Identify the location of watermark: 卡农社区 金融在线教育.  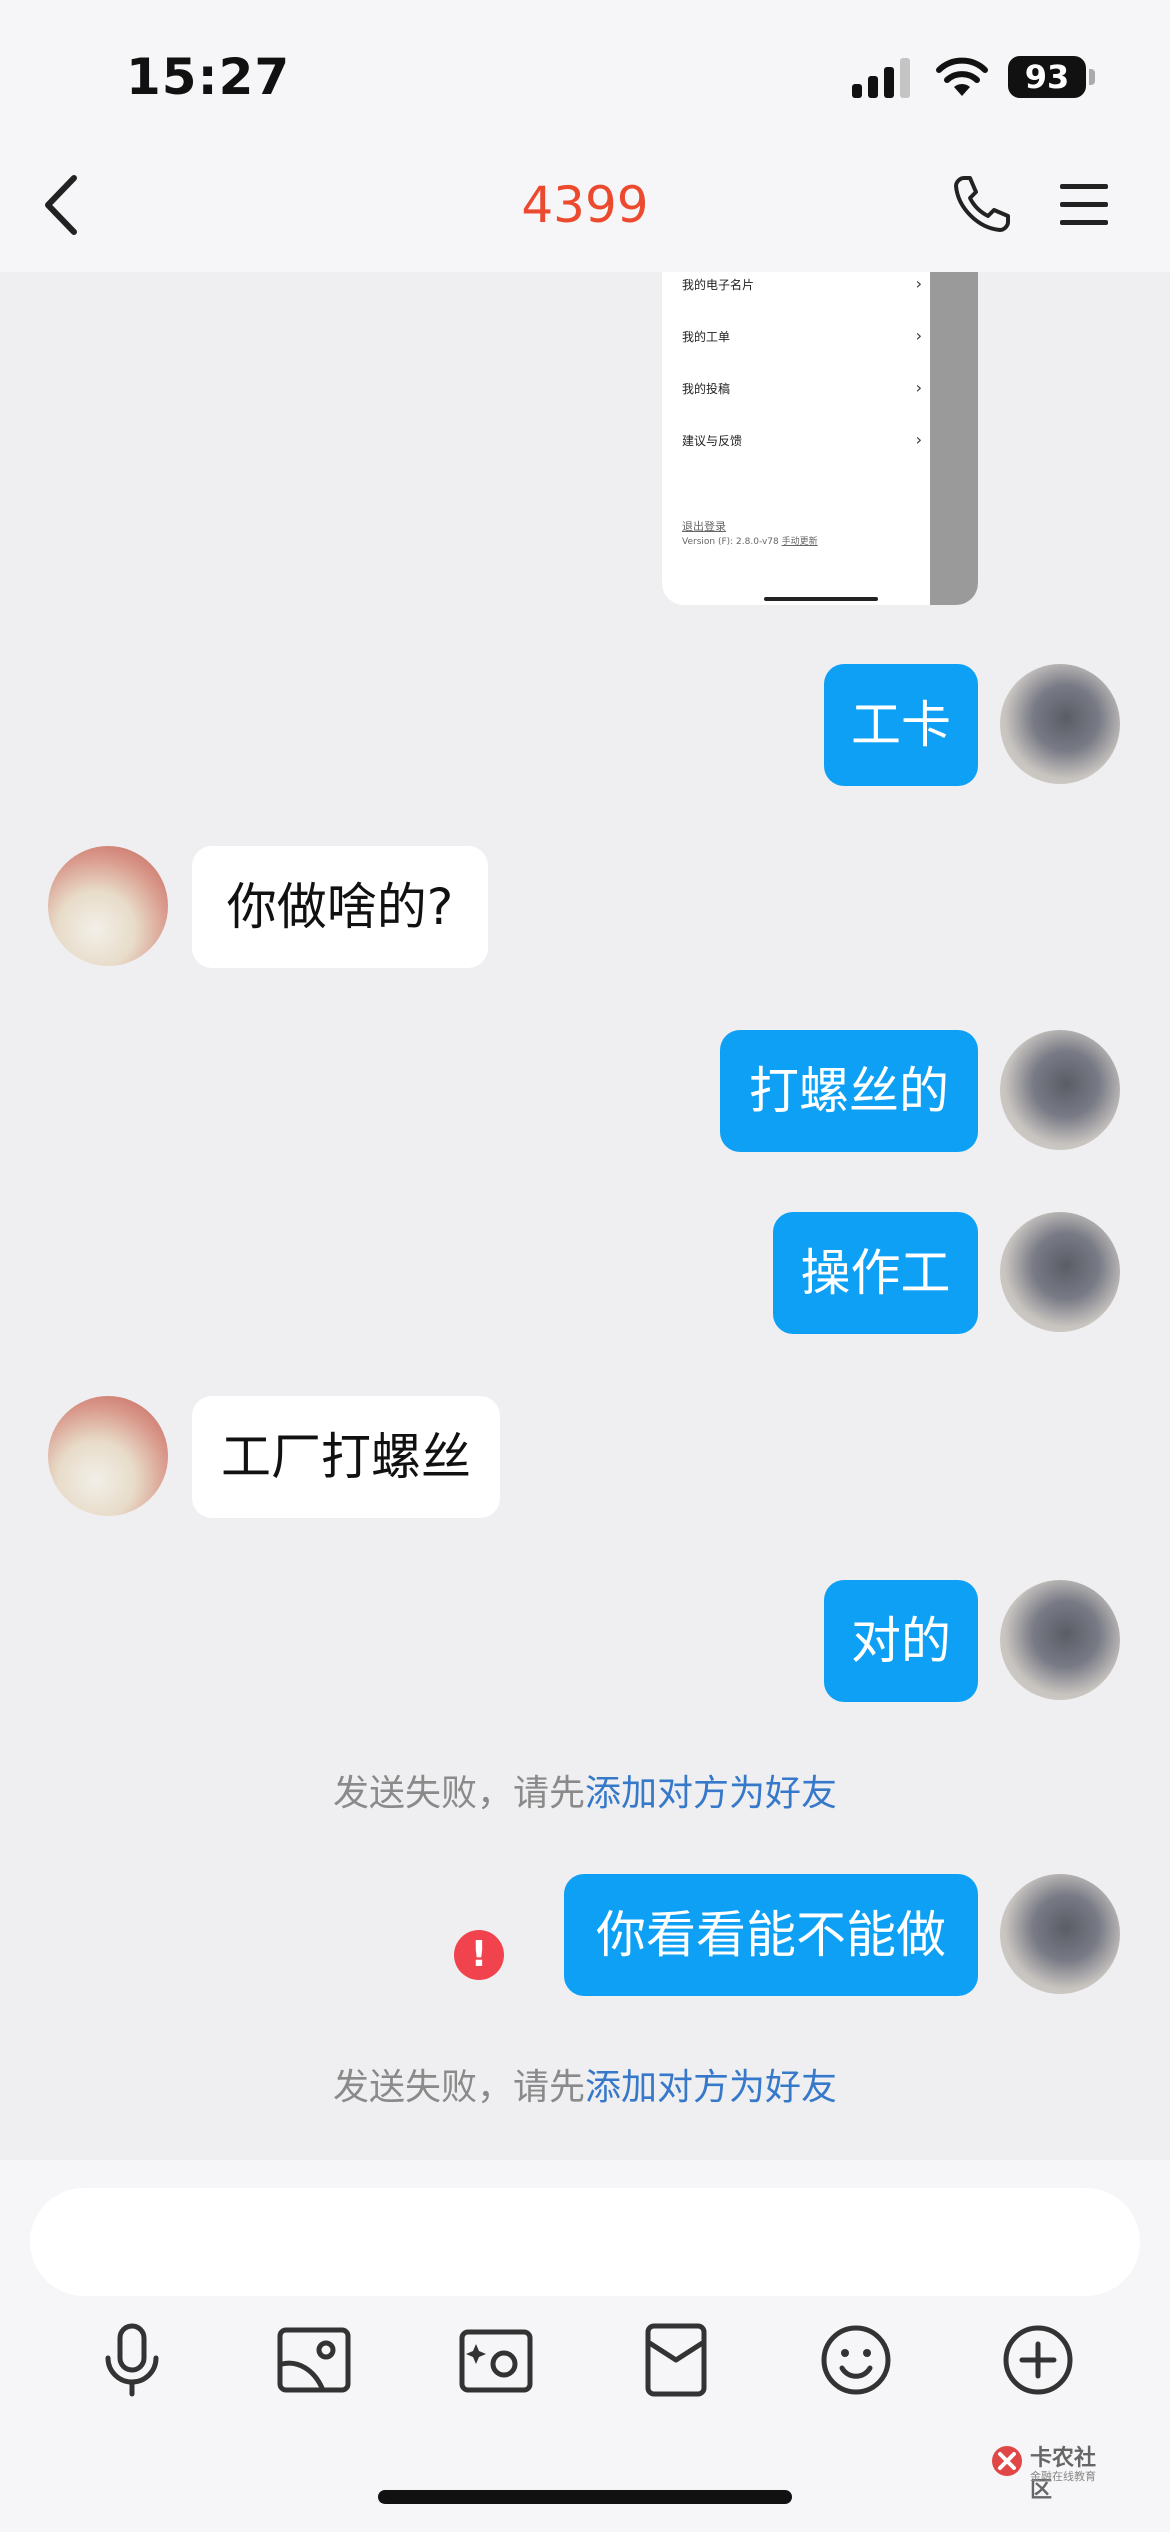
(1050, 2471).